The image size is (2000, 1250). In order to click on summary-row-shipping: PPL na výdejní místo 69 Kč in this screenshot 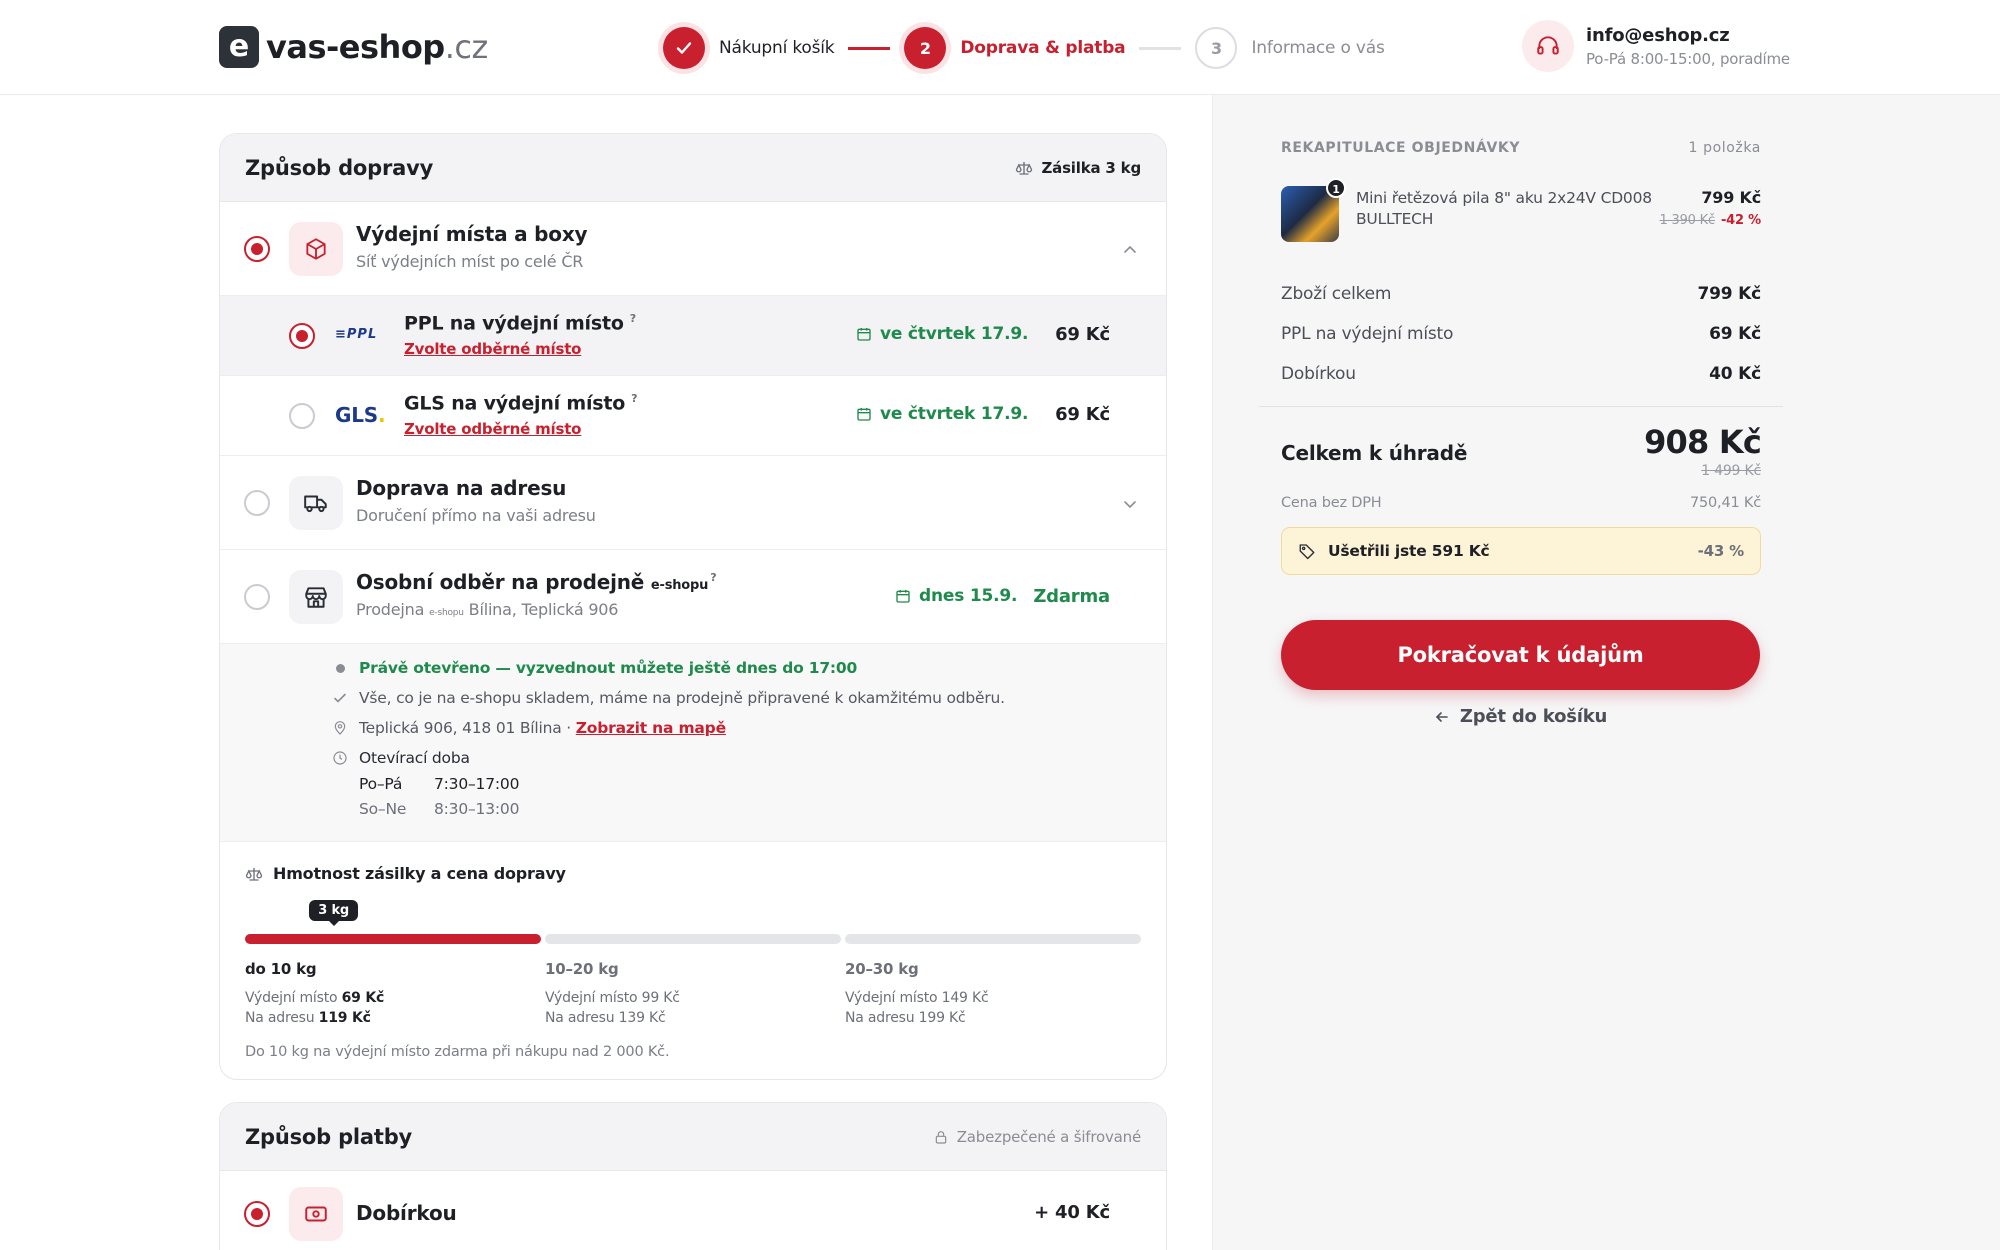, I will do `click(1521, 334)`.